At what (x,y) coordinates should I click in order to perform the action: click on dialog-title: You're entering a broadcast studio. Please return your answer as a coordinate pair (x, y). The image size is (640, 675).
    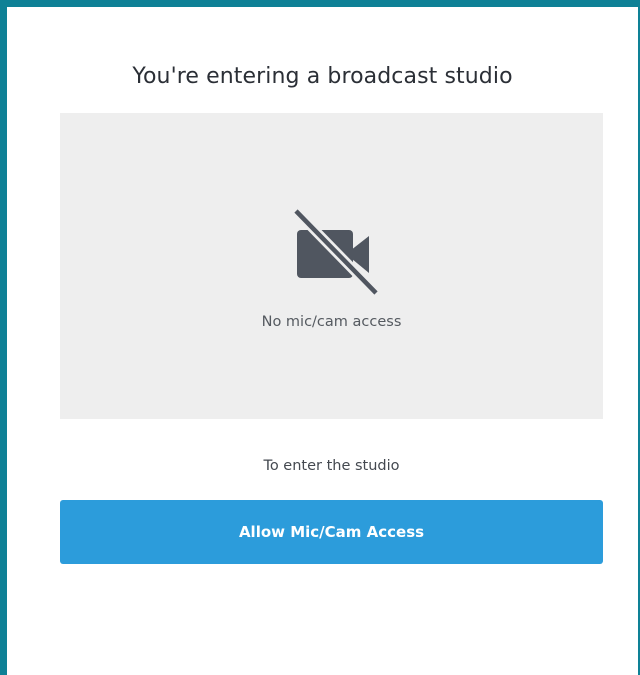
    Looking at the image, I should click on (322, 76).